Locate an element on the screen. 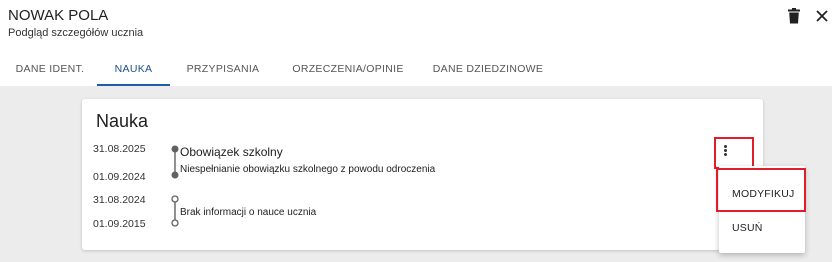 The width and height of the screenshot is (832, 262). card-title: Nauka is located at coordinates (122, 121).